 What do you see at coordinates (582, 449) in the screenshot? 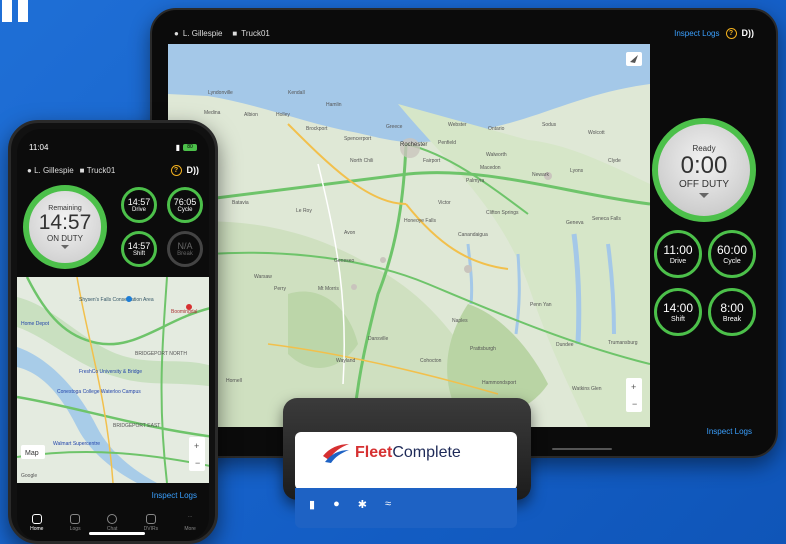
I see `tablet-home-indicator` at bounding box center [582, 449].